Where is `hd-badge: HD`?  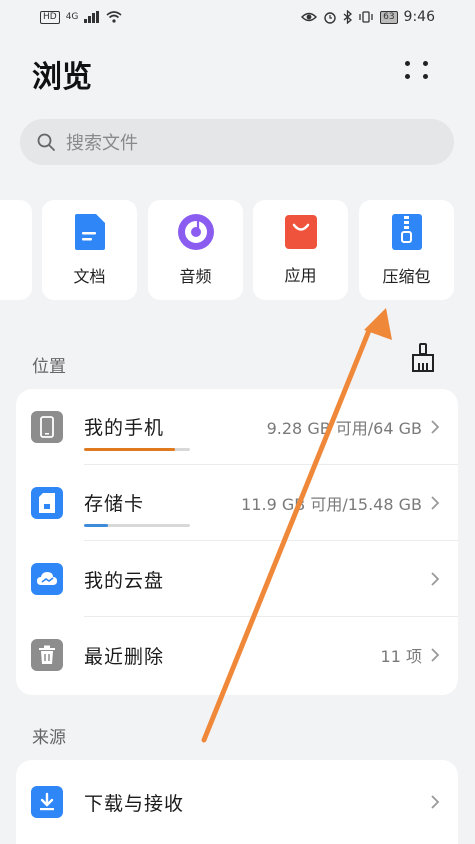
hd-badge: HD is located at coordinates (50, 17).